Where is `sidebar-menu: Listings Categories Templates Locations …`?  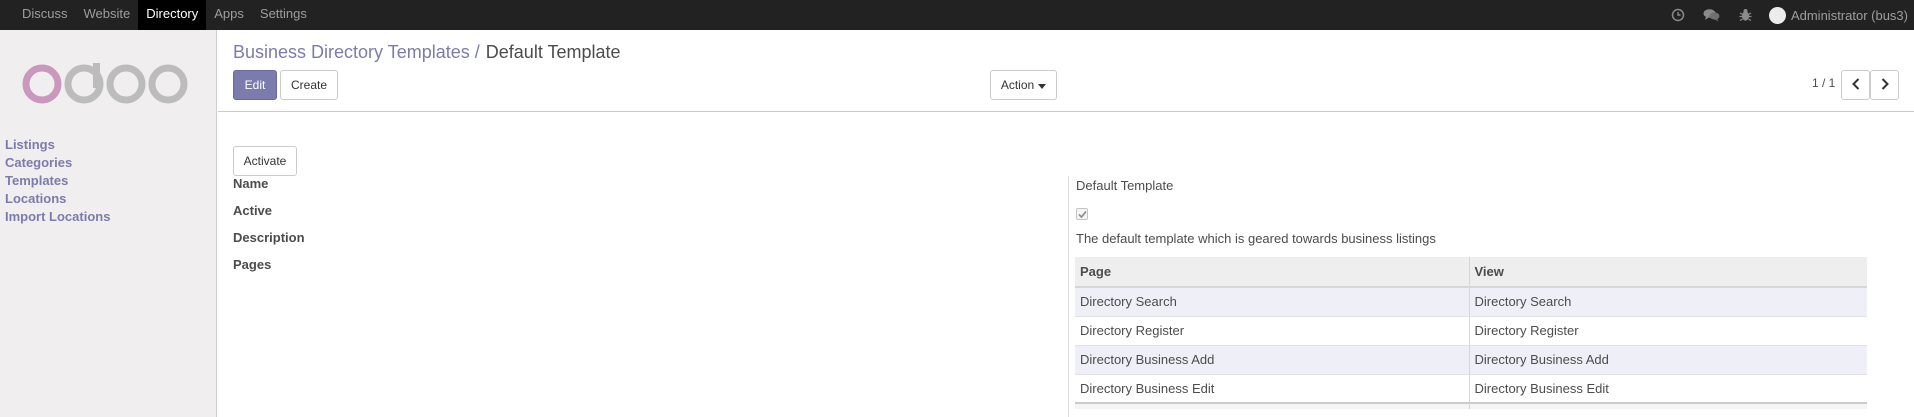
sidebar-menu: Listings Categories Templates Locations … is located at coordinates (57, 181).